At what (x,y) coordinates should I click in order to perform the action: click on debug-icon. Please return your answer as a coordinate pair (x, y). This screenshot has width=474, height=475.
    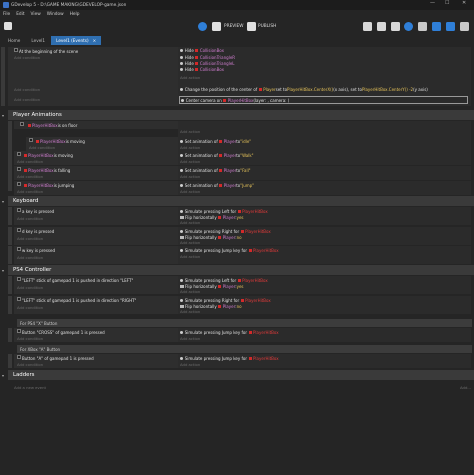
    Looking at the image, I should click on (202, 26).